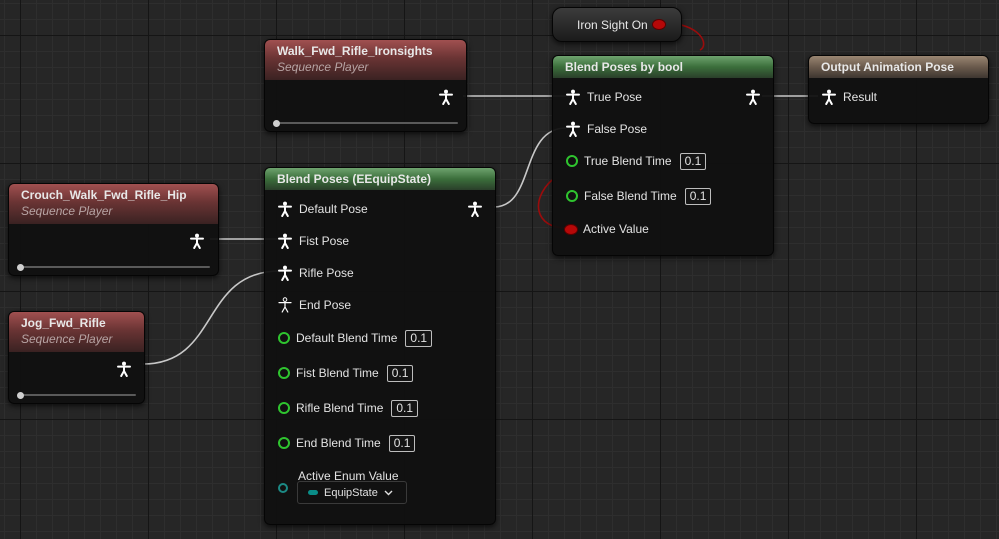 This screenshot has width=999, height=539. I want to click on default-blend-time-pin: Default Blend Time 0.1, so click(355, 338).